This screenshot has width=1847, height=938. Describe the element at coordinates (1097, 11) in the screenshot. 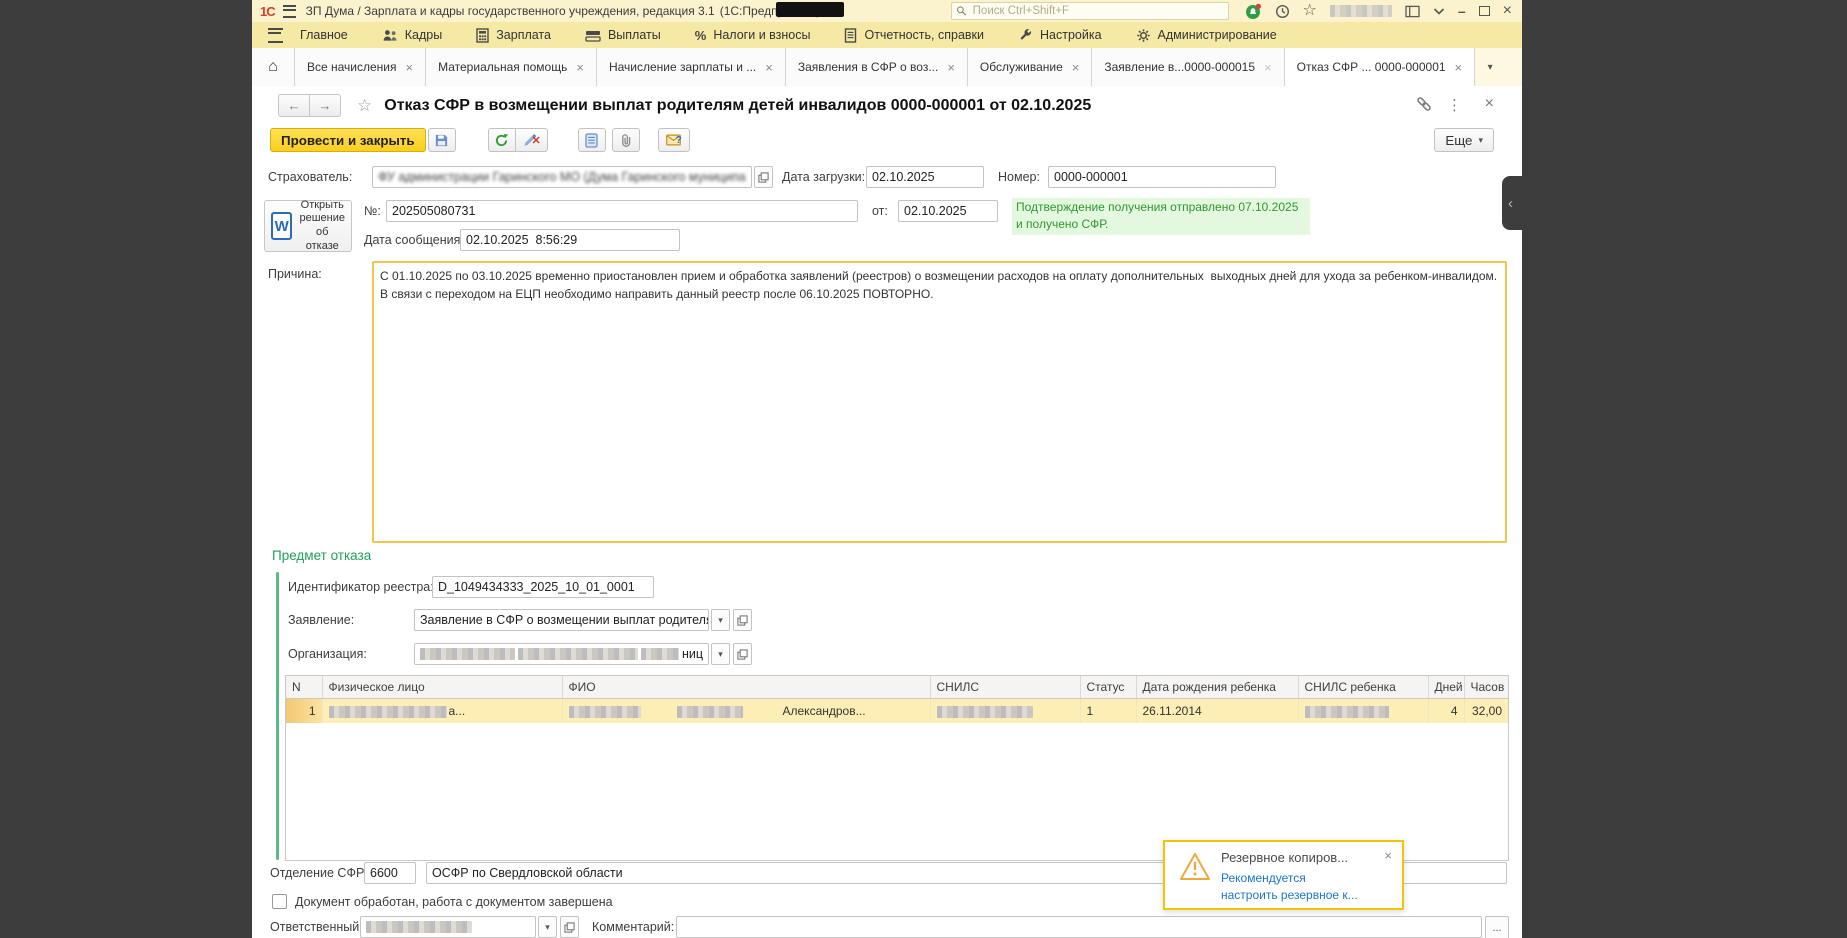

I see `search-input` at that location.